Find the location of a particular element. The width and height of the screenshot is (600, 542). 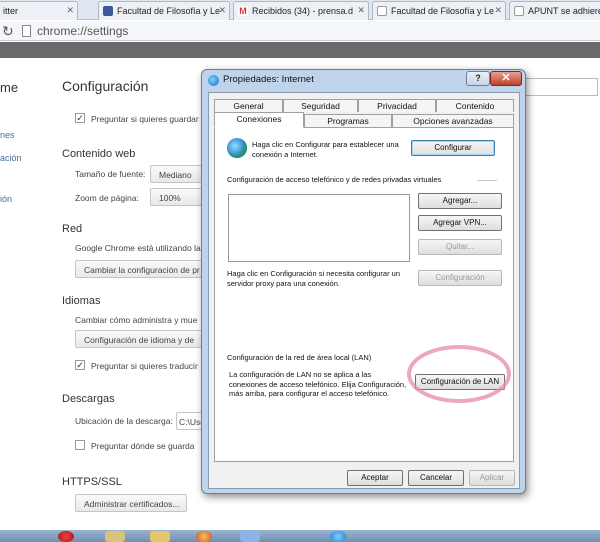

languages-text: Cambiar cómo administra y mue is located at coordinates (136, 320).